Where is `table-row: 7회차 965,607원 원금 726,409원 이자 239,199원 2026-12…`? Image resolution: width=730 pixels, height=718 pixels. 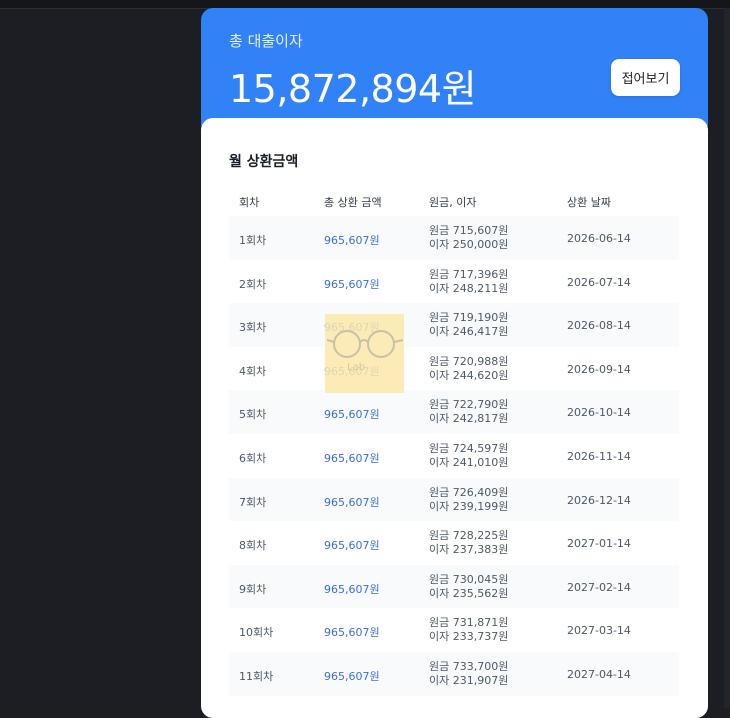
table-row: 7회차 965,607원 원금 726,409원 이자 239,199원 2026-12… is located at coordinates (454, 499).